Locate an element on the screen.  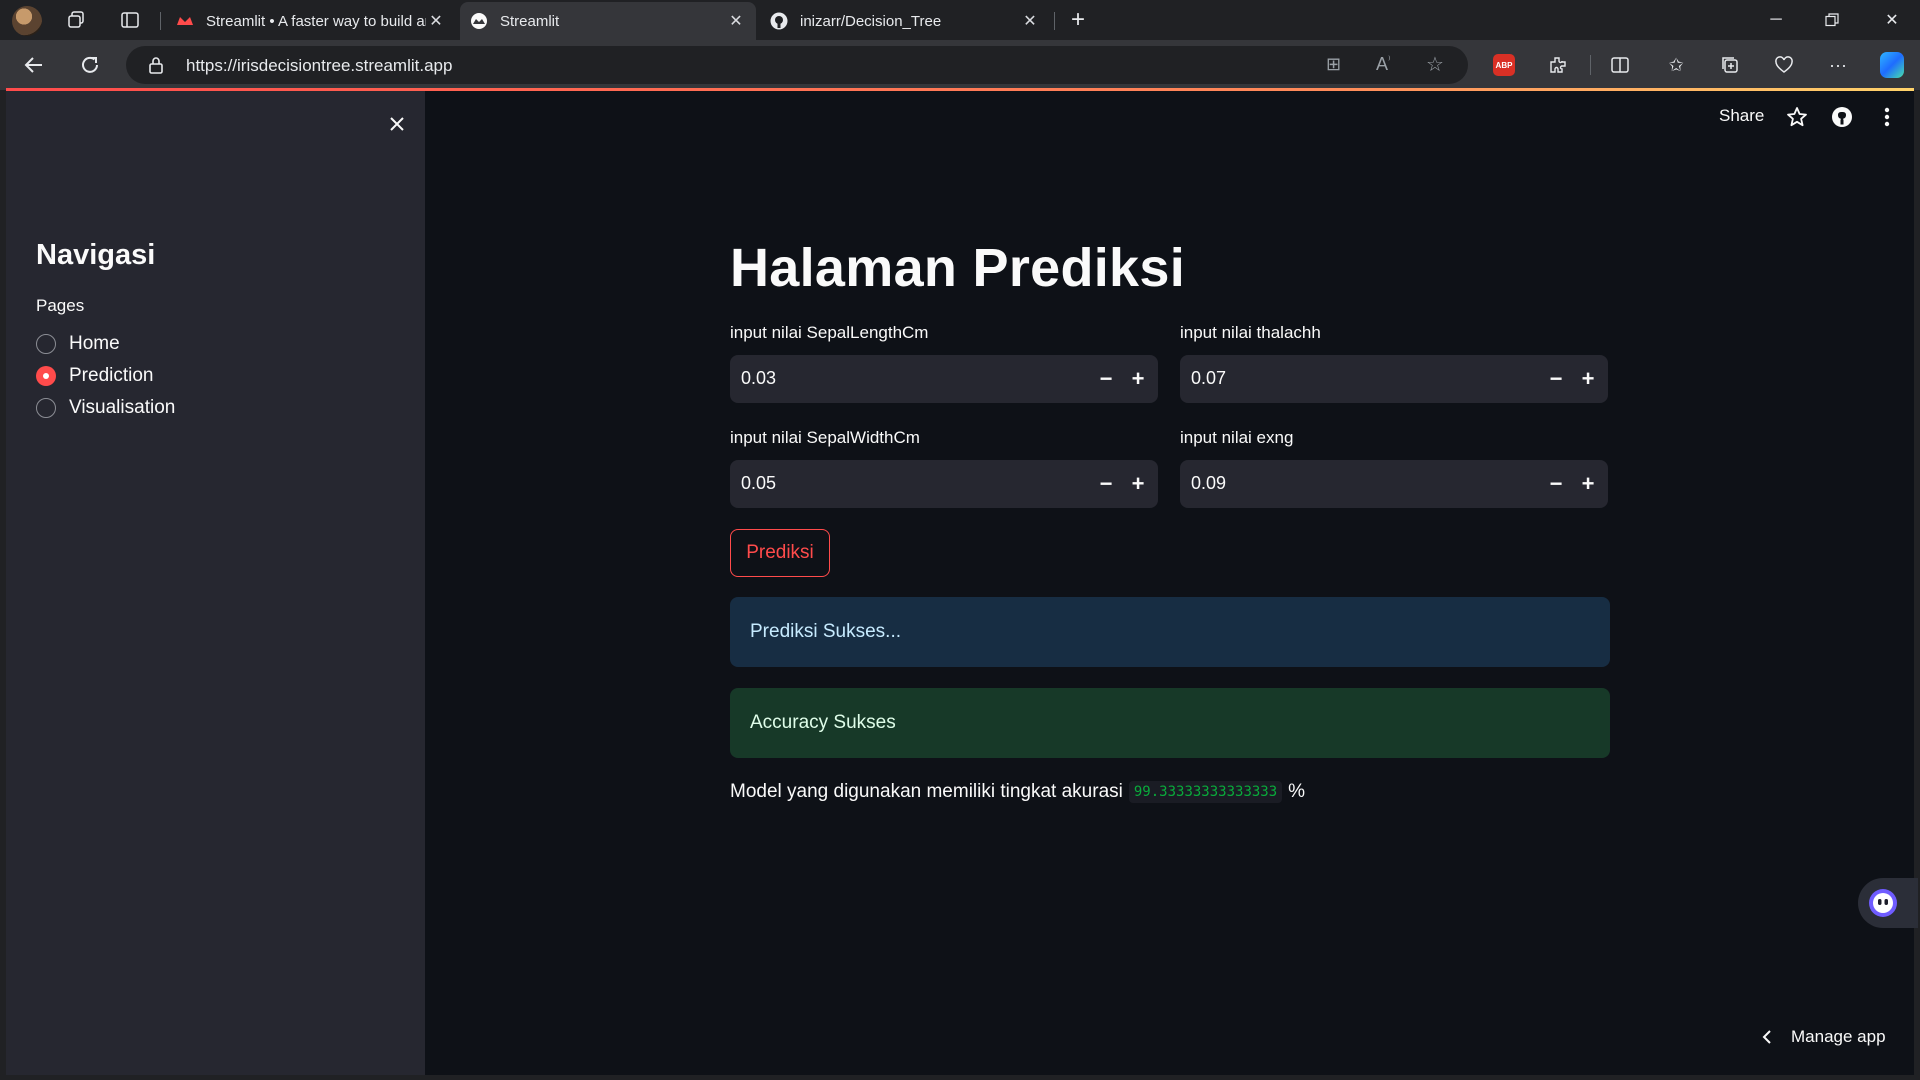
new-tab-icon: + is located at coordinates (1078, 20).